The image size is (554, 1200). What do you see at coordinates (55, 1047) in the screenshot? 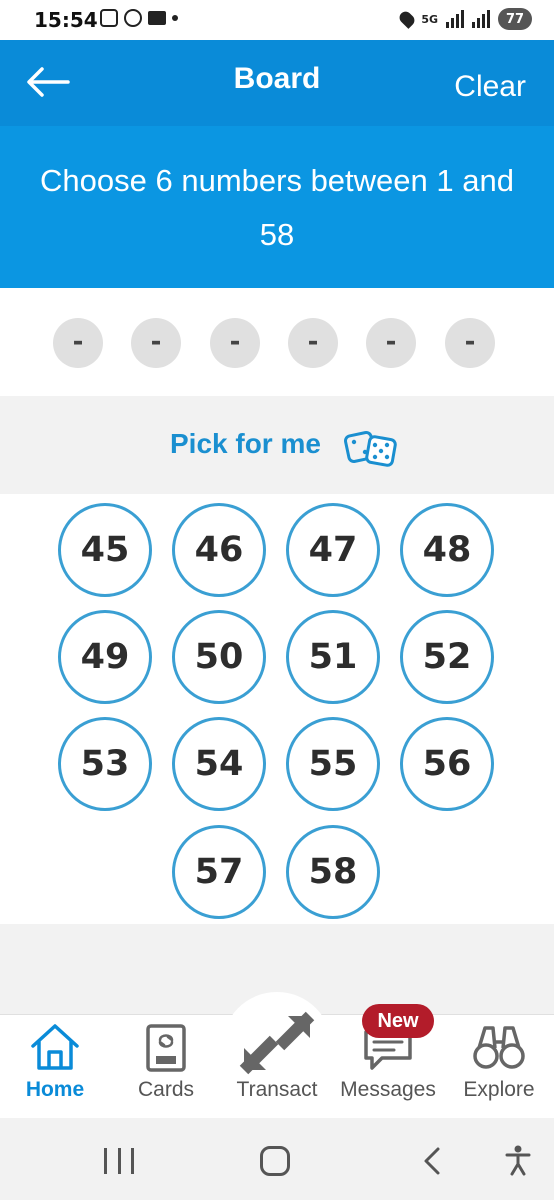
I see `home-icon` at bounding box center [55, 1047].